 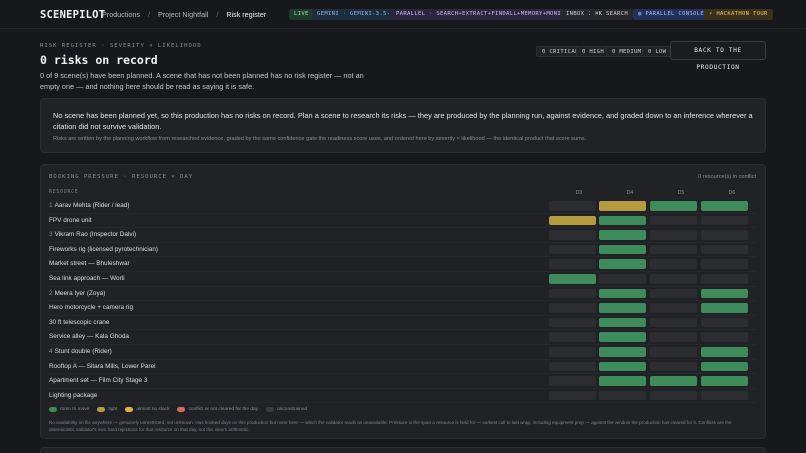 I want to click on table-row: FPV drone unit, so click(x=403, y=221).